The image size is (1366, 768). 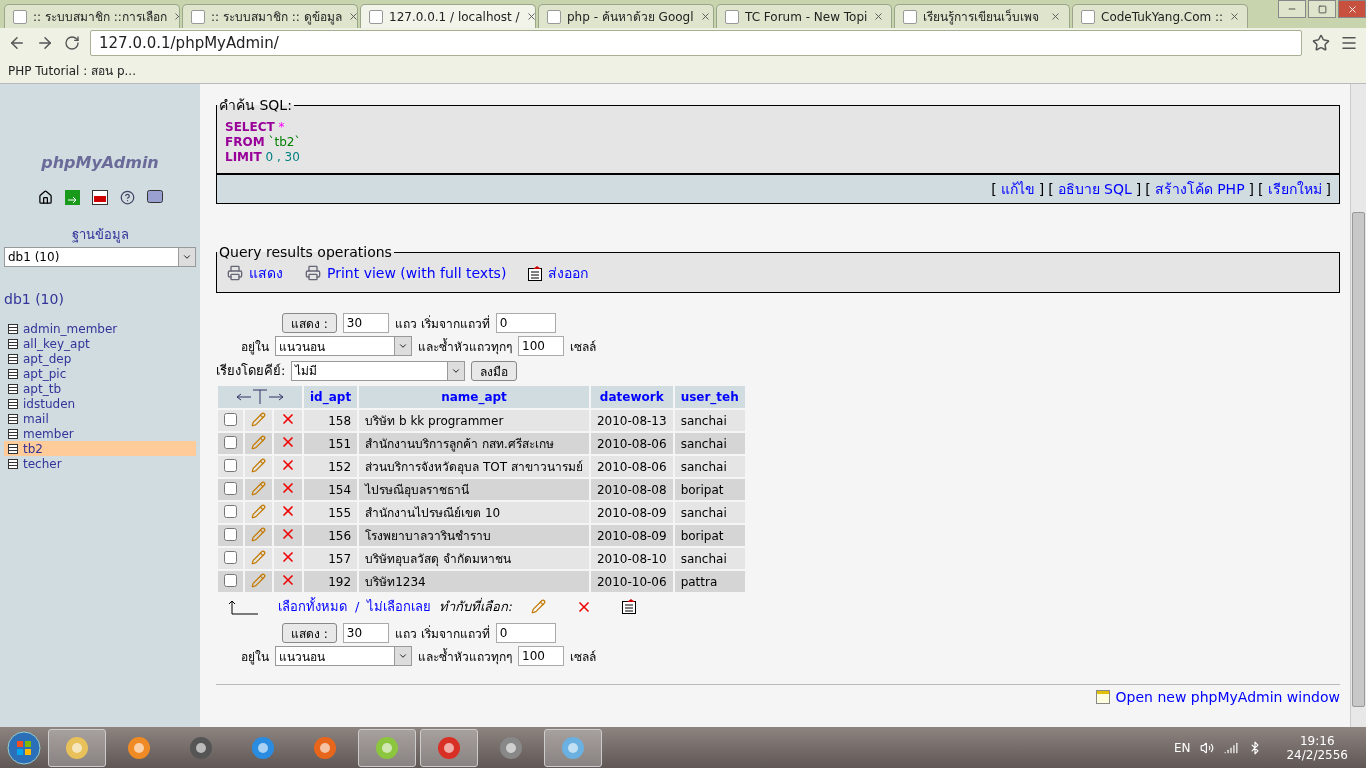 What do you see at coordinates (45, 198) in the screenshot?
I see `home-icon` at bounding box center [45, 198].